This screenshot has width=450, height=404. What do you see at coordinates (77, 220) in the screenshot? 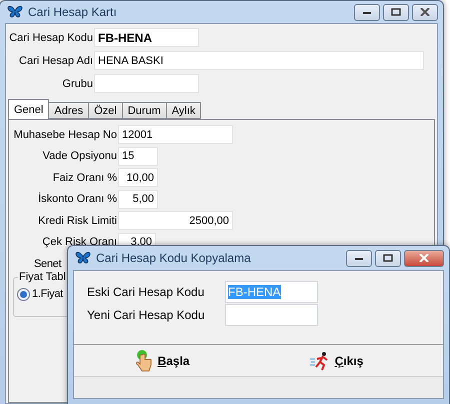
I see `field-label: Kredi Risk Limiti` at bounding box center [77, 220].